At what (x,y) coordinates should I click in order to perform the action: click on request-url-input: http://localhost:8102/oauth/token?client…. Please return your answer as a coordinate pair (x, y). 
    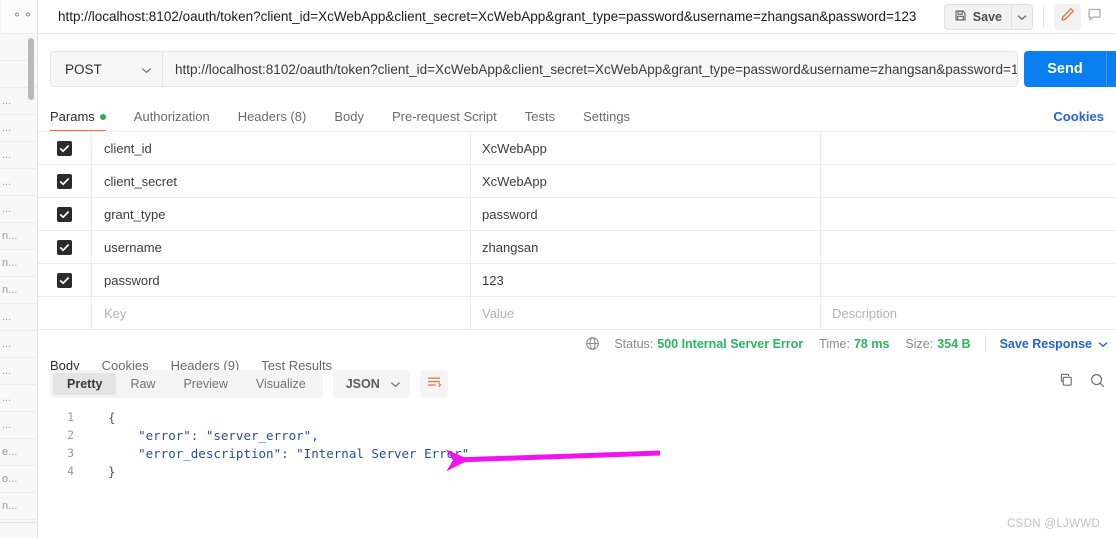
    Looking at the image, I should click on (590, 69).